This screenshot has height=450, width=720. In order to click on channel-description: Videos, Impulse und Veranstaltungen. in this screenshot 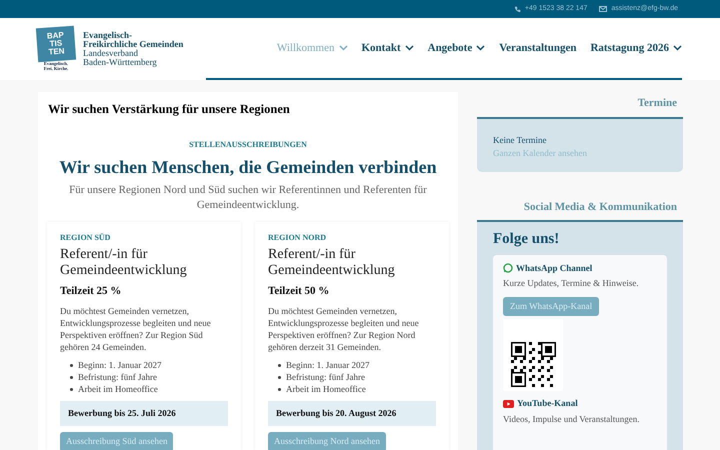, I will do `click(572, 419)`.